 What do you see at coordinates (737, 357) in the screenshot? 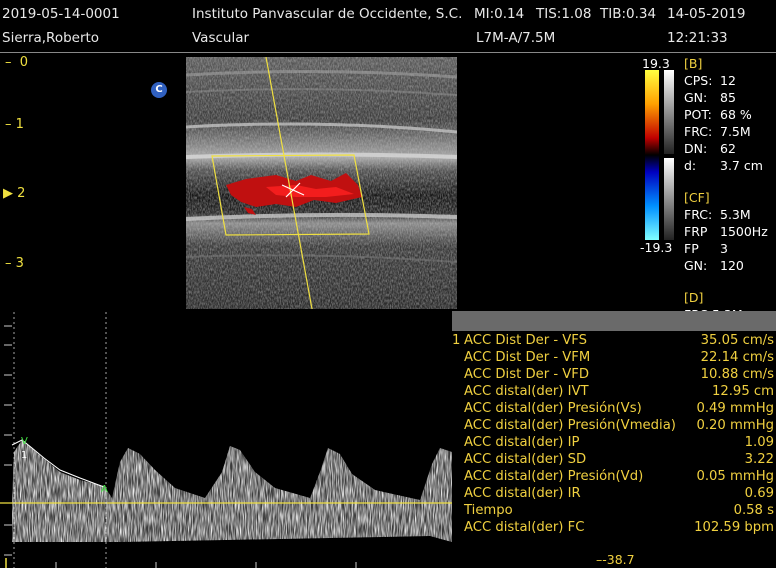
I see `measurement-value: 22.14 cm/s` at bounding box center [737, 357].